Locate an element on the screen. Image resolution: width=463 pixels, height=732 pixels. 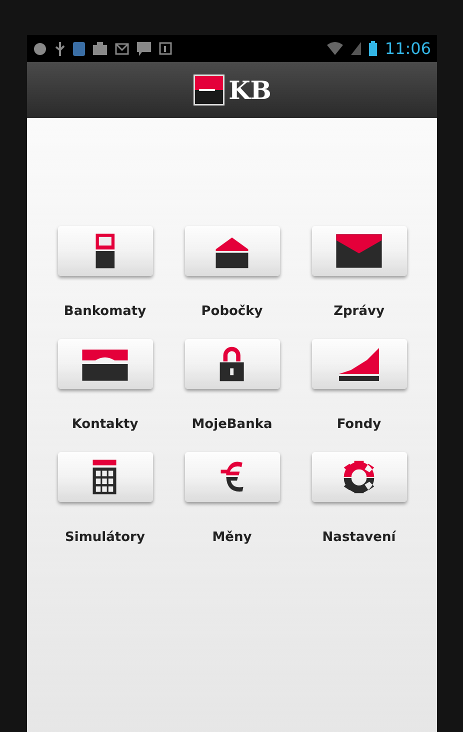
tile-label: Zprávy is located at coordinates (359, 311).